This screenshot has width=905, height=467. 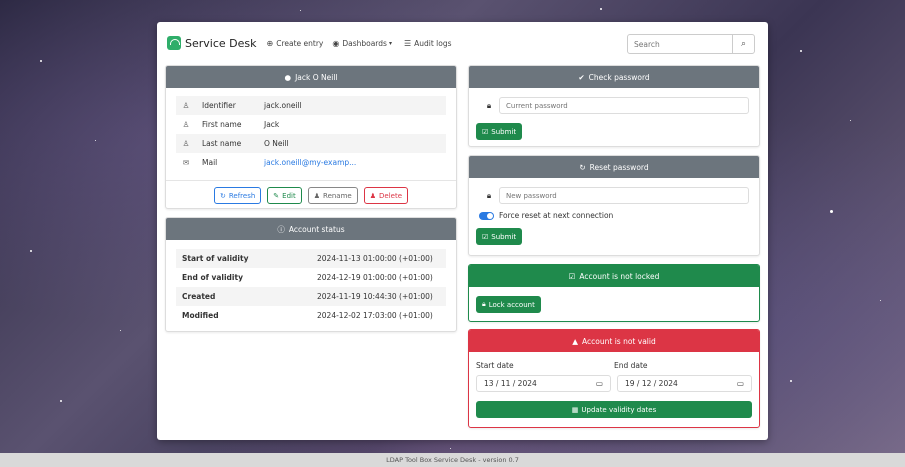 What do you see at coordinates (311, 229) in the screenshot?
I see `account-status-header: ⓘ Account status` at bounding box center [311, 229].